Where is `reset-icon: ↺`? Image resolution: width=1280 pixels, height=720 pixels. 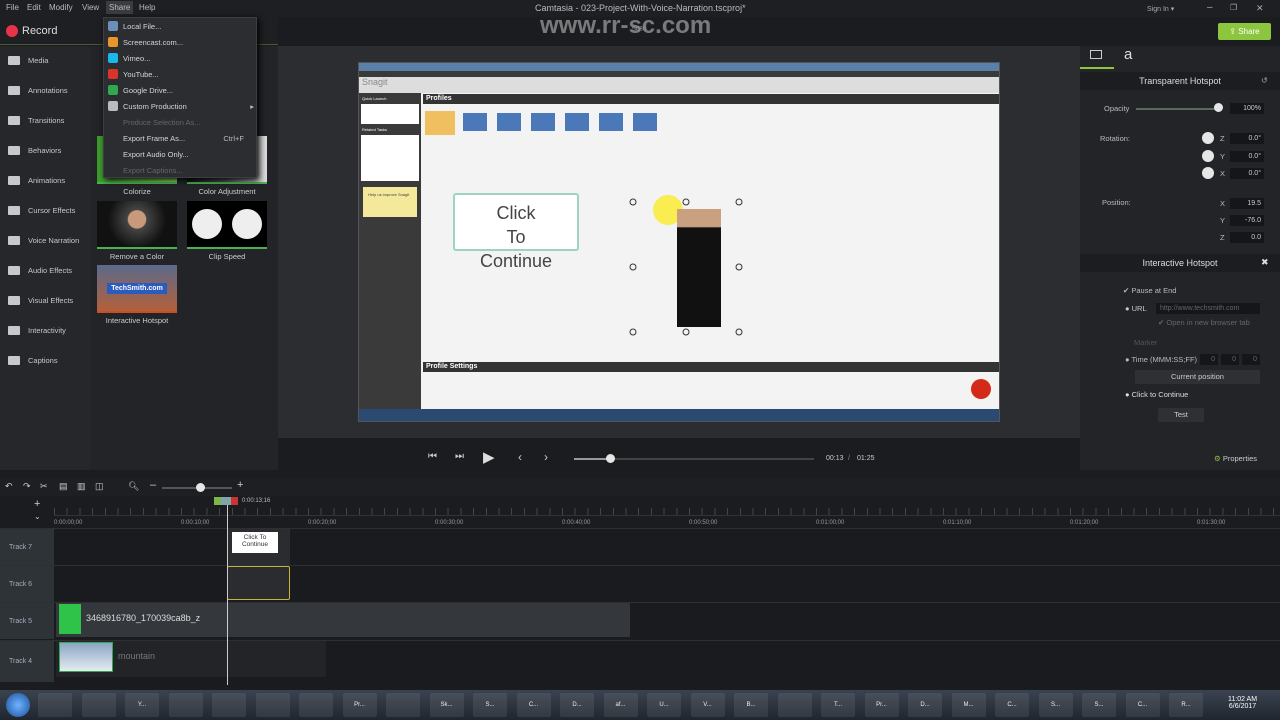 reset-icon: ↺ is located at coordinates (1264, 80).